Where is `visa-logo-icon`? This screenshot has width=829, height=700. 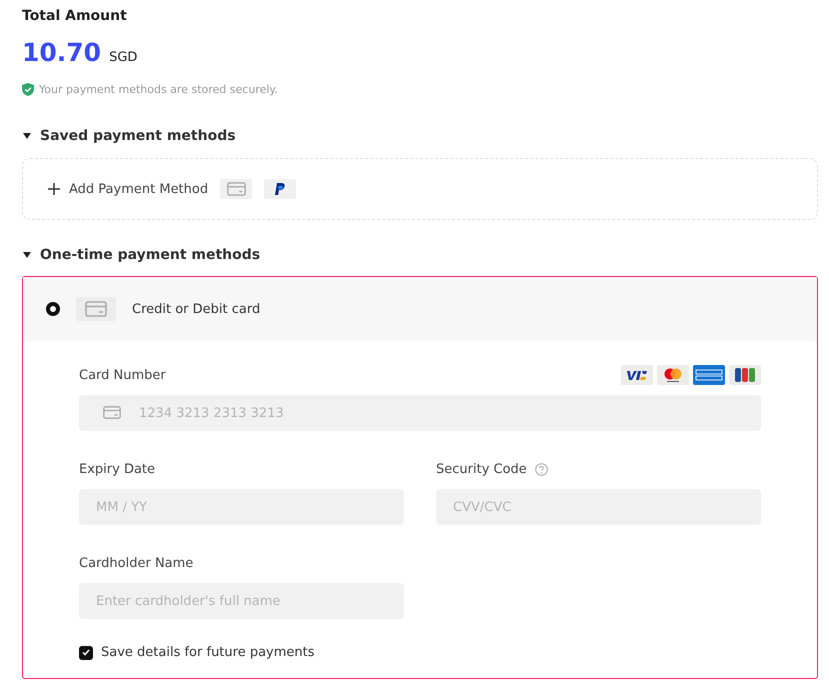 visa-logo-icon is located at coordinates (637, 375).